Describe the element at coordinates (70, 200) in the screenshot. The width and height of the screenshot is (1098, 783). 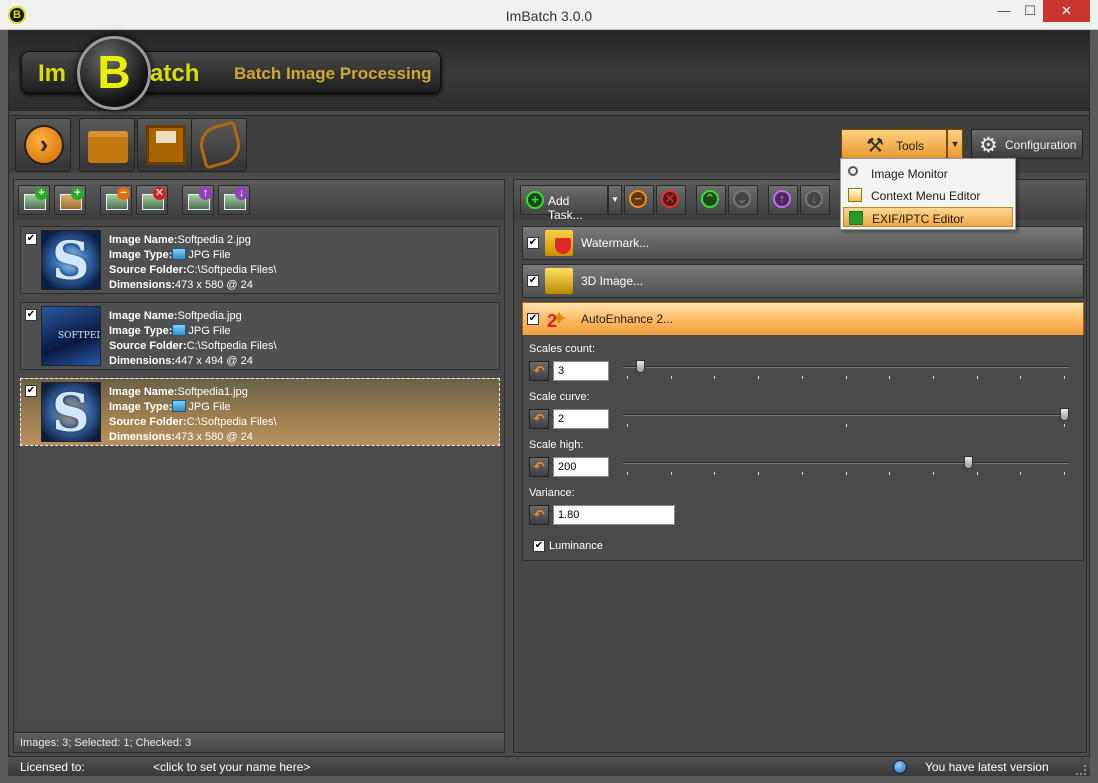
I see `add-folder-button: +` at that location.